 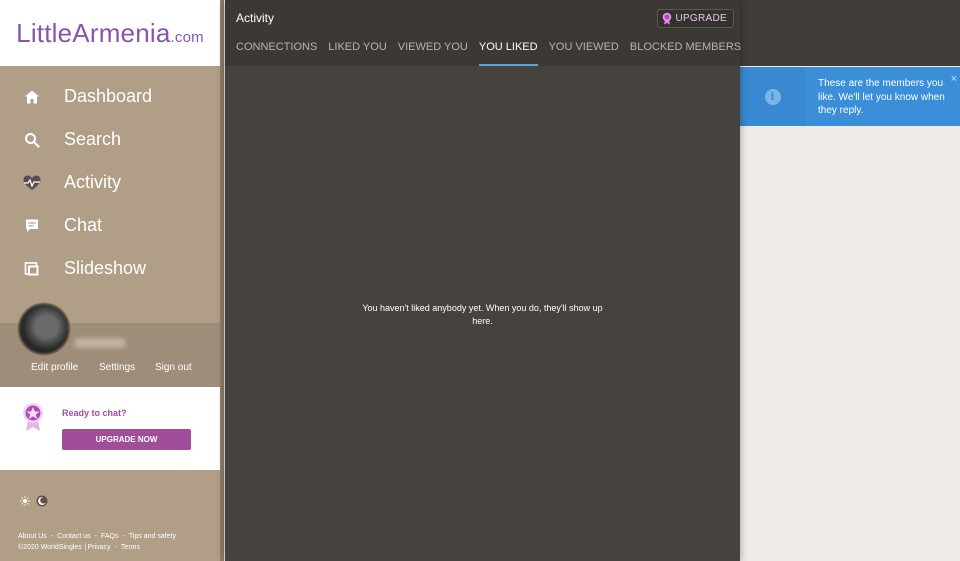 What do you see at coordinates (105, 268) in the screenshot?
I see `sidebar-item-label: Slideshow` at bounding box center [105, 268].